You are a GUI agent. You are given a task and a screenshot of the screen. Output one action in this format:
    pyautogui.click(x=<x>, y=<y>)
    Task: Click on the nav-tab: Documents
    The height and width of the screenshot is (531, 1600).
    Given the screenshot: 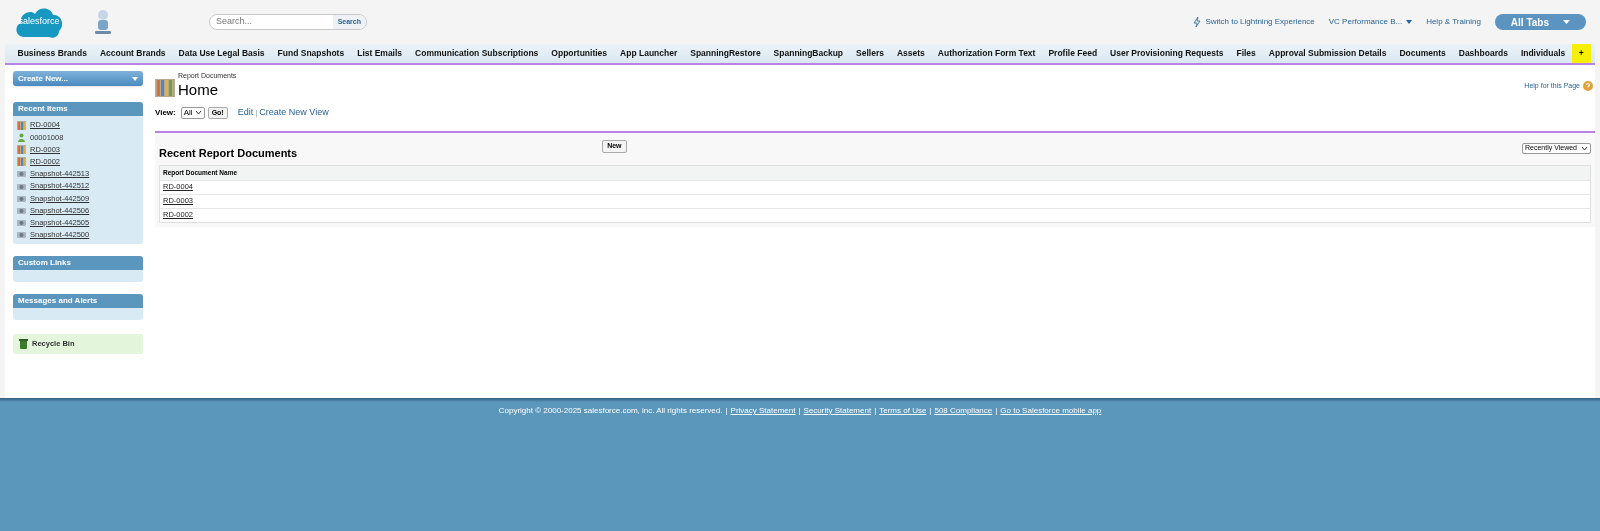 What is the action you would take?
    pyautogui.click(x=1422, y=53)
    